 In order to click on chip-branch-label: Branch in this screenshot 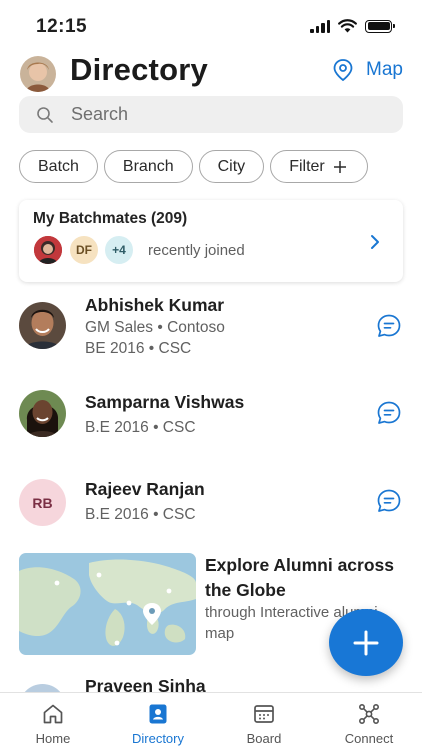, I will do `click(148, 166)`.